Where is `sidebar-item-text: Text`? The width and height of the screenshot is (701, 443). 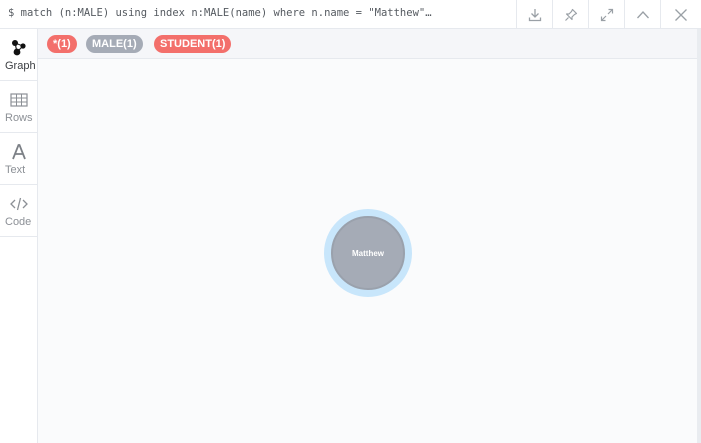
sidebar-item-text: Text is located at coordinates (18, 159).